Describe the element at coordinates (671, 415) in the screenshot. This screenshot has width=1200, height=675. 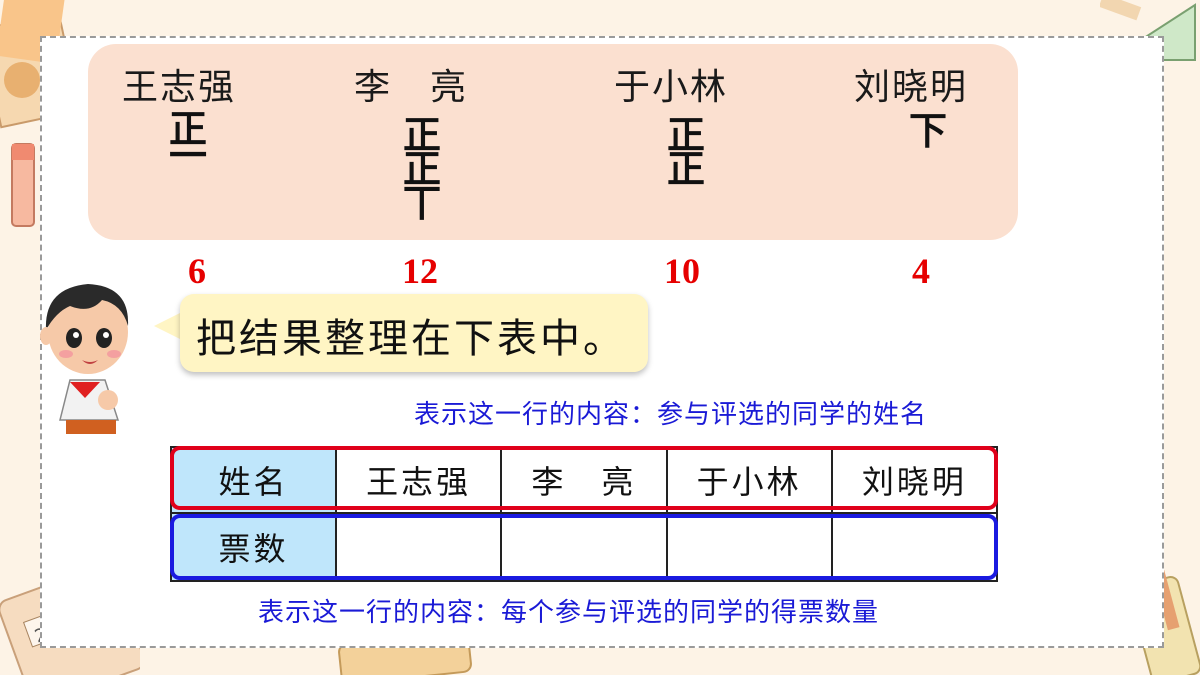
I see `note-name-row: 表示这一行的内容：参与评选的同学的姓名` at that location.